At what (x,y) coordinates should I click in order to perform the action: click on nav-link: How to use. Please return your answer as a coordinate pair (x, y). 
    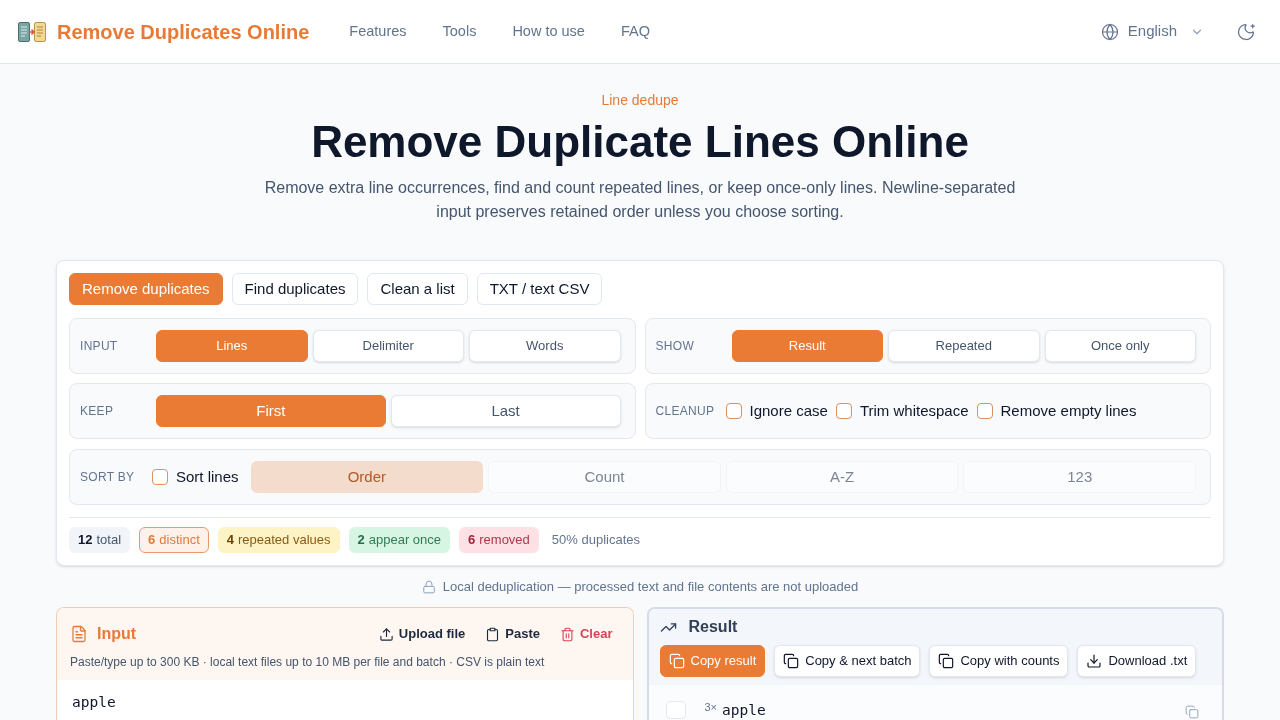
    Looking at the image, I should click on (548, 31).